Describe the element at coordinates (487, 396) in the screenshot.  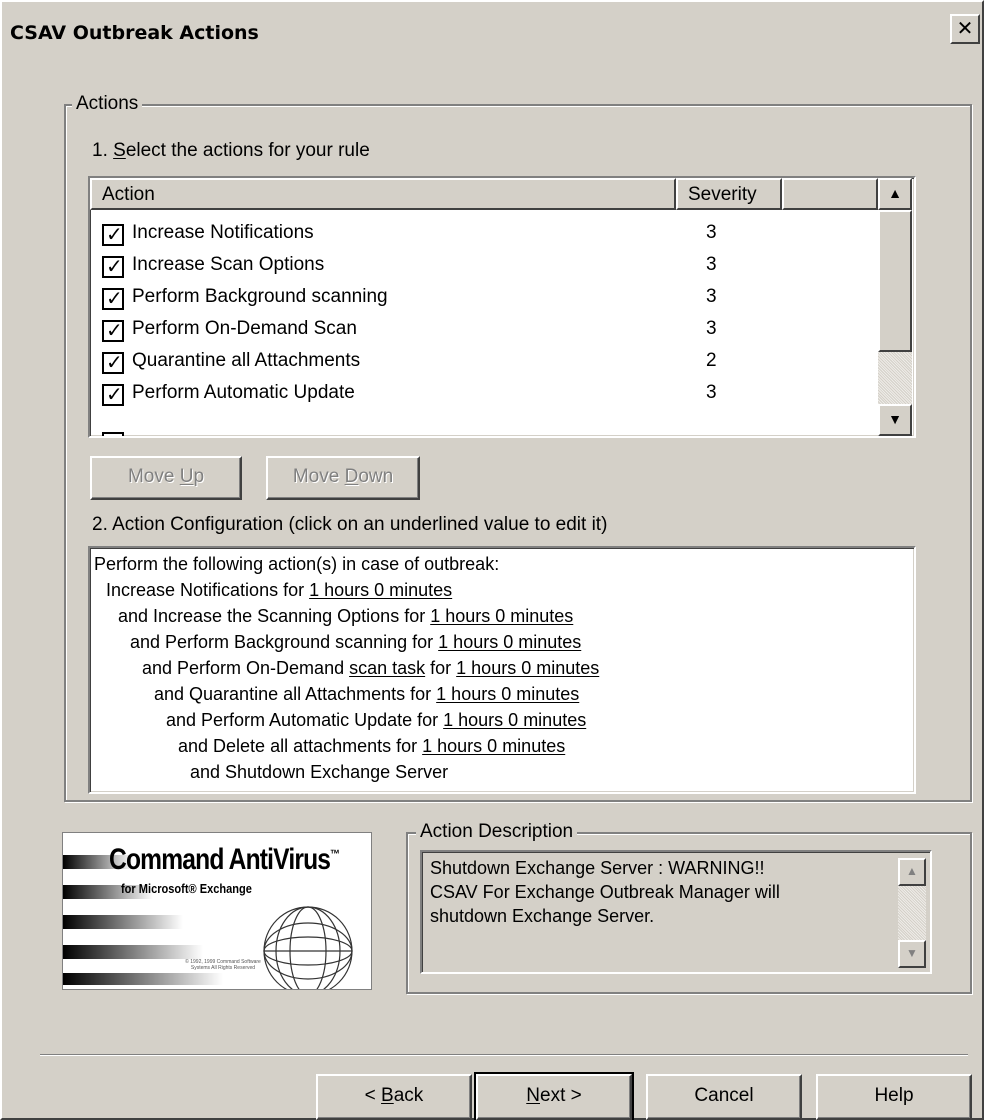
I see `list-item: ✓ Perform Automatic Update 3` at that location.